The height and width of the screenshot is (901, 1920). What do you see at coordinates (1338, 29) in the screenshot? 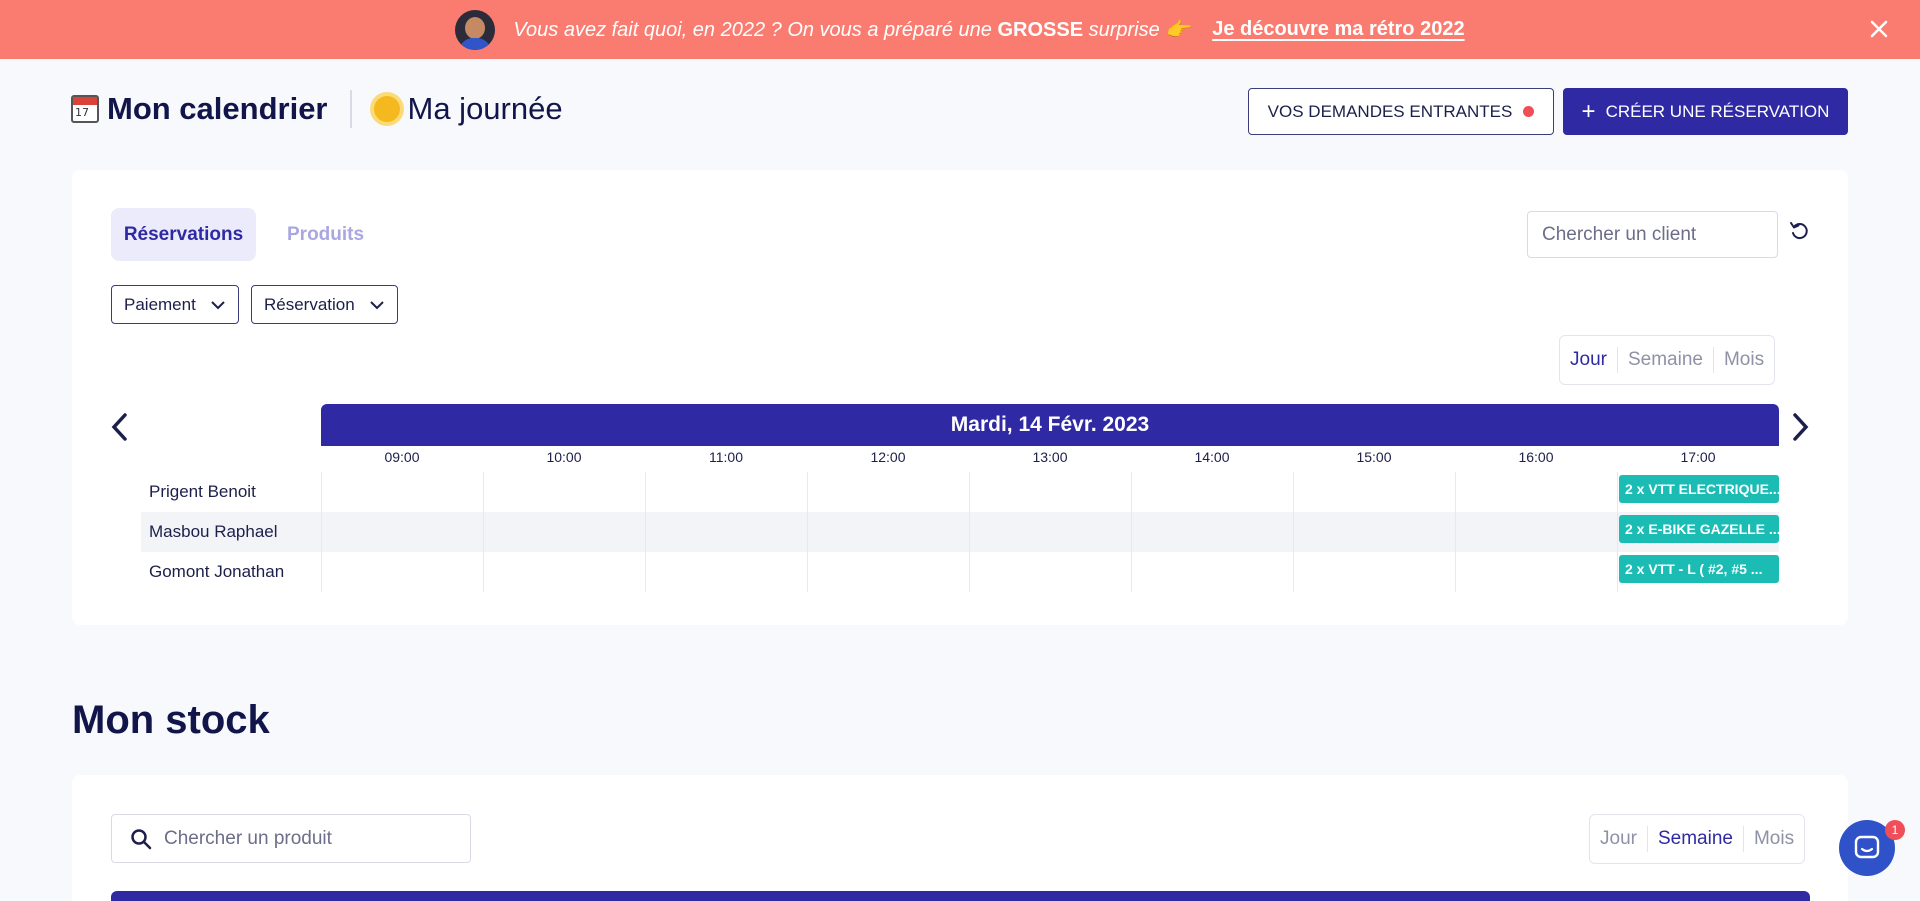
I see `retro-link: Je découvre ma rétro 2022` at bounding box center [1338, 29].